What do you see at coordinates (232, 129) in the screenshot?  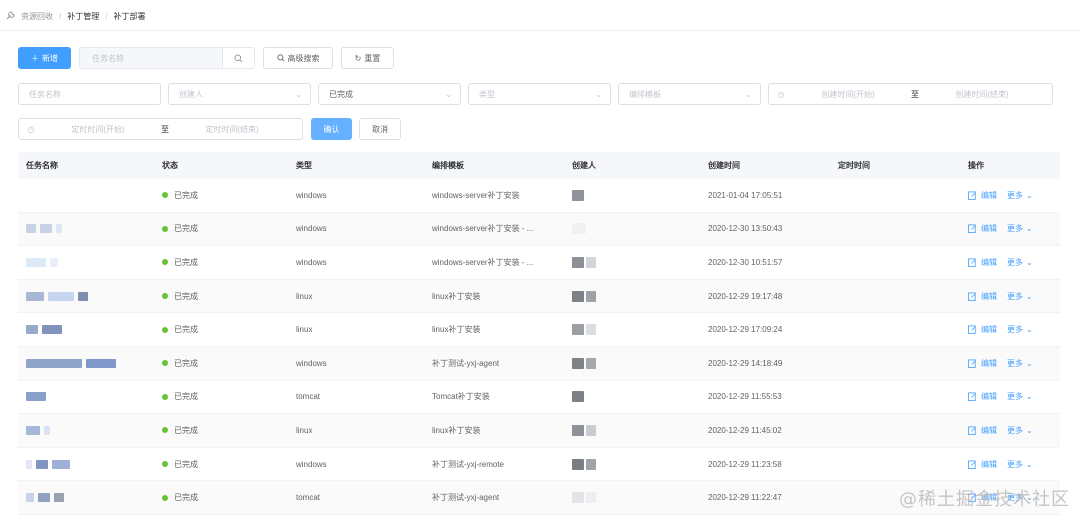 I see `schedule-end-input: 定时时间(结束)` at bounding box center [232, 129].